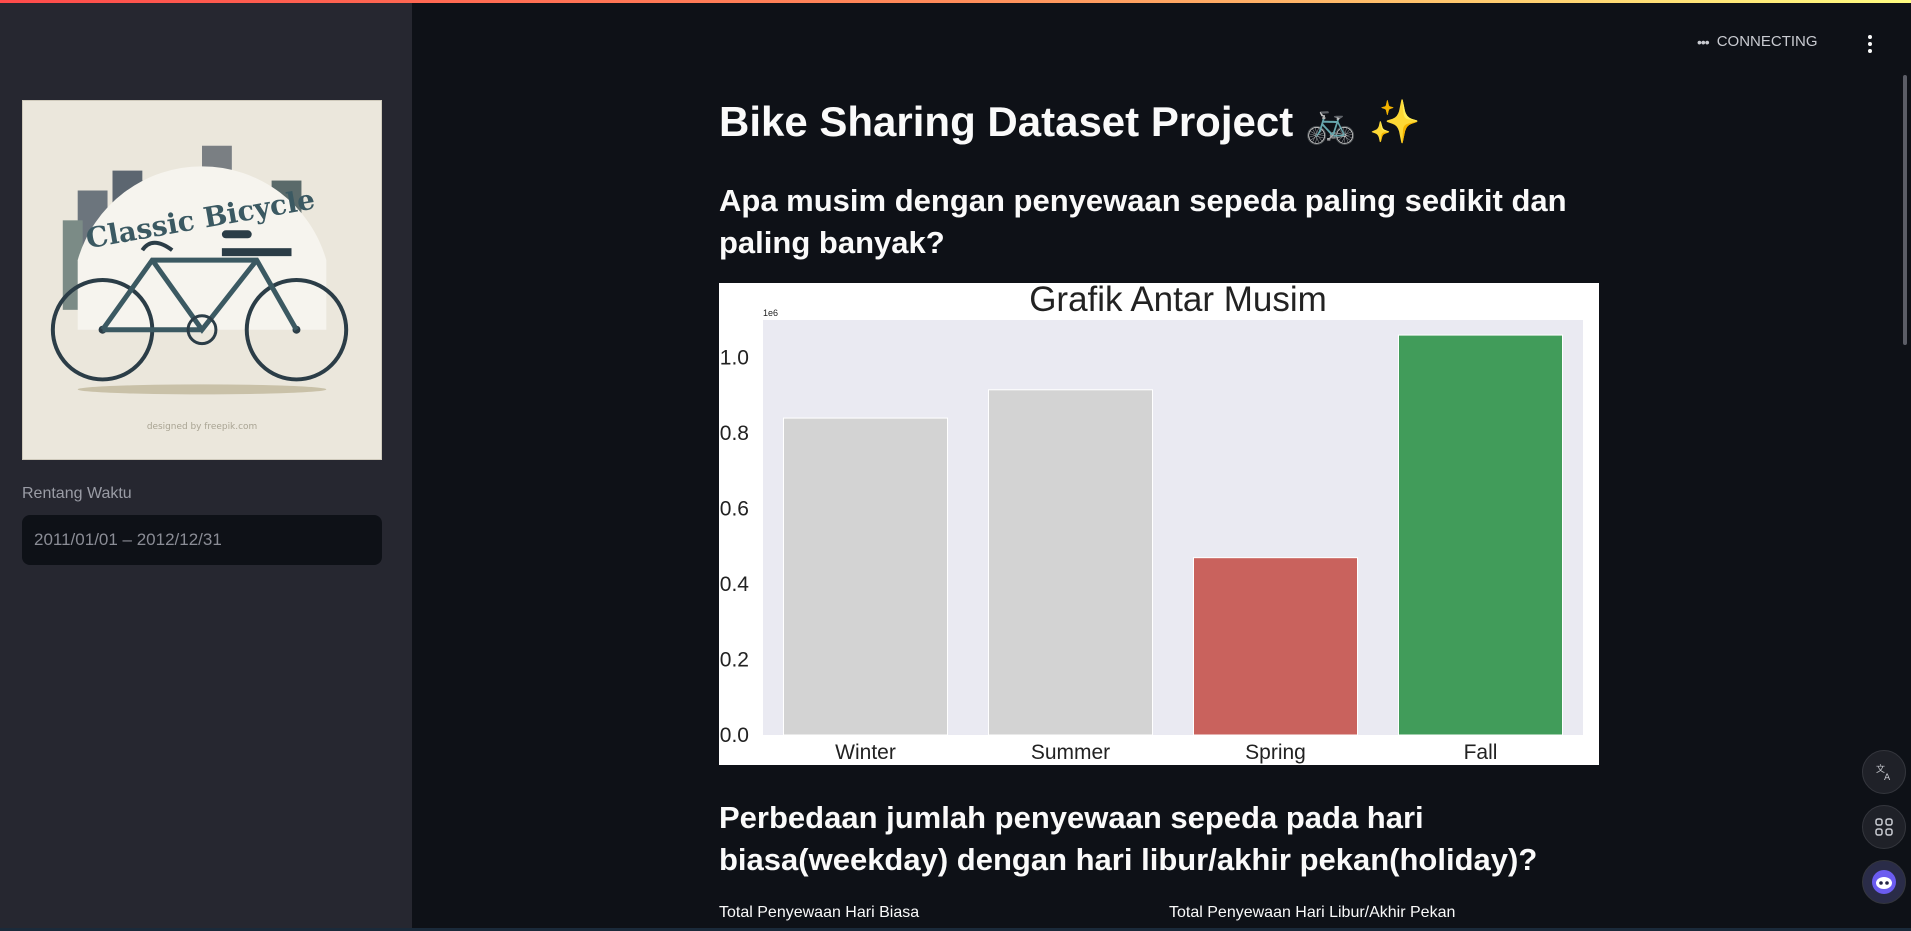 Image resolution: width=1911 pixels, height=931 pixels. I want to click on top-decoration-bar, so click(955, 1).